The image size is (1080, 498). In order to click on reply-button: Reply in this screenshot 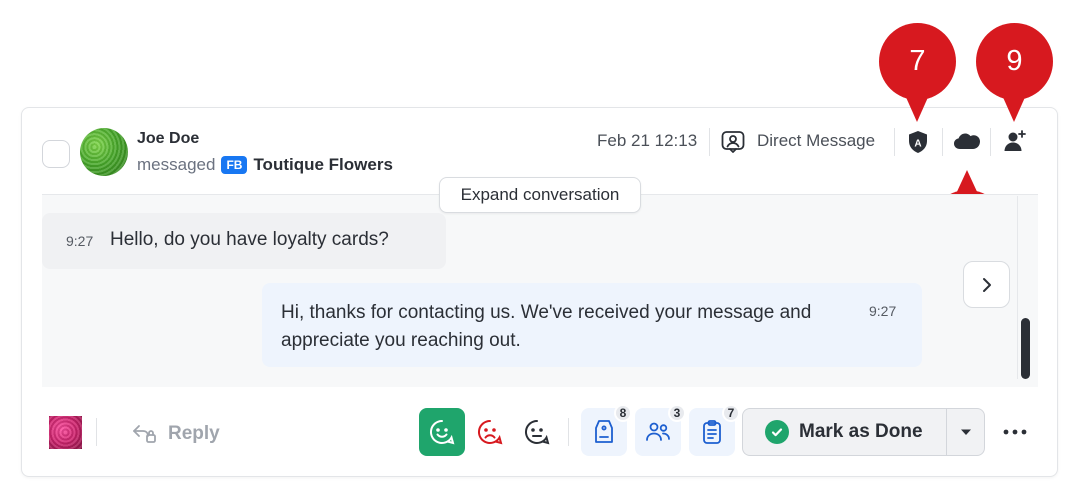, I will do `click(194, 434)`.